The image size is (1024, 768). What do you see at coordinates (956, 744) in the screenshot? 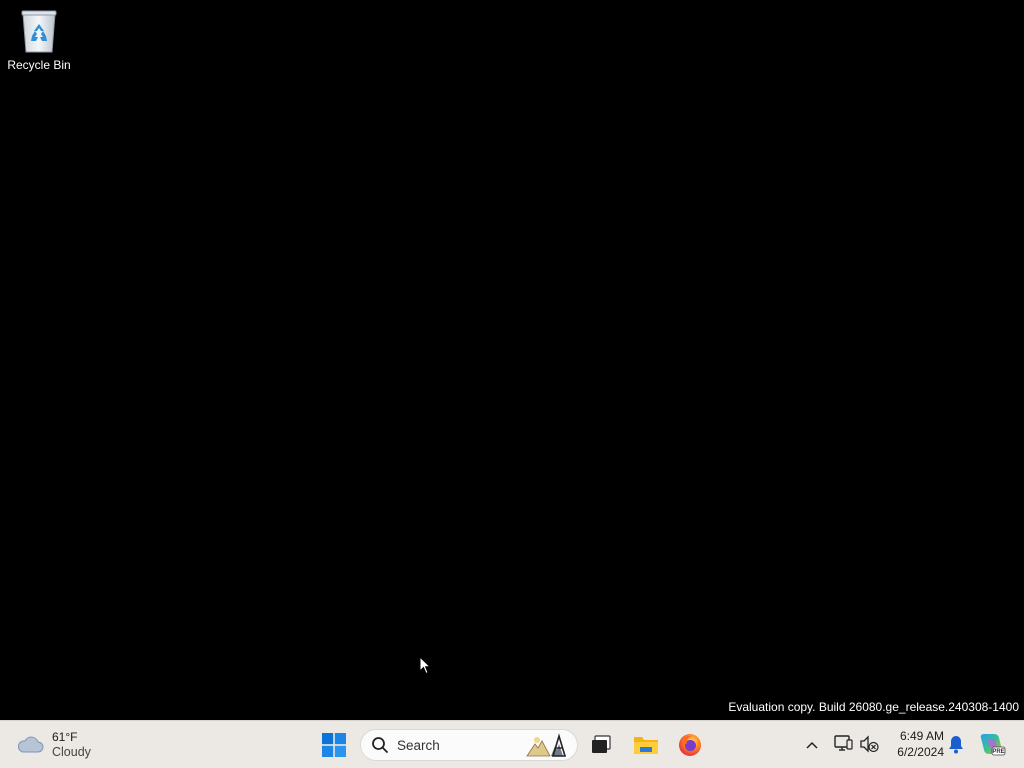
I see `notification-bell-icon` at bounding box center [956, 744].